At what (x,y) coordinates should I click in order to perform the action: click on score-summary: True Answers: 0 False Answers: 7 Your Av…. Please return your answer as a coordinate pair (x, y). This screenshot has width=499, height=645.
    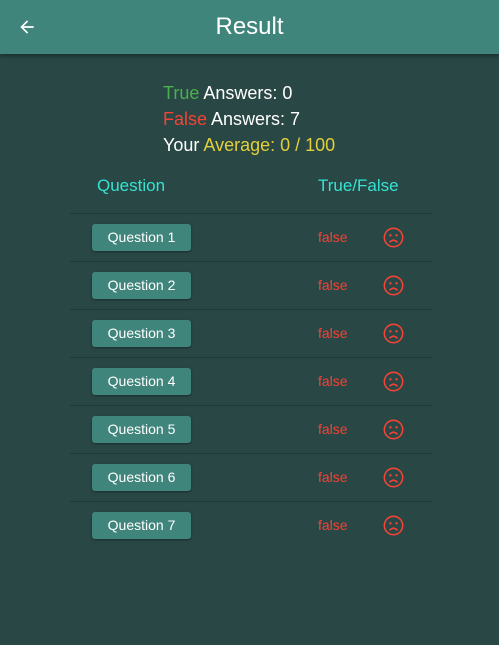
    Looking at the image, I should click on (249, 119).